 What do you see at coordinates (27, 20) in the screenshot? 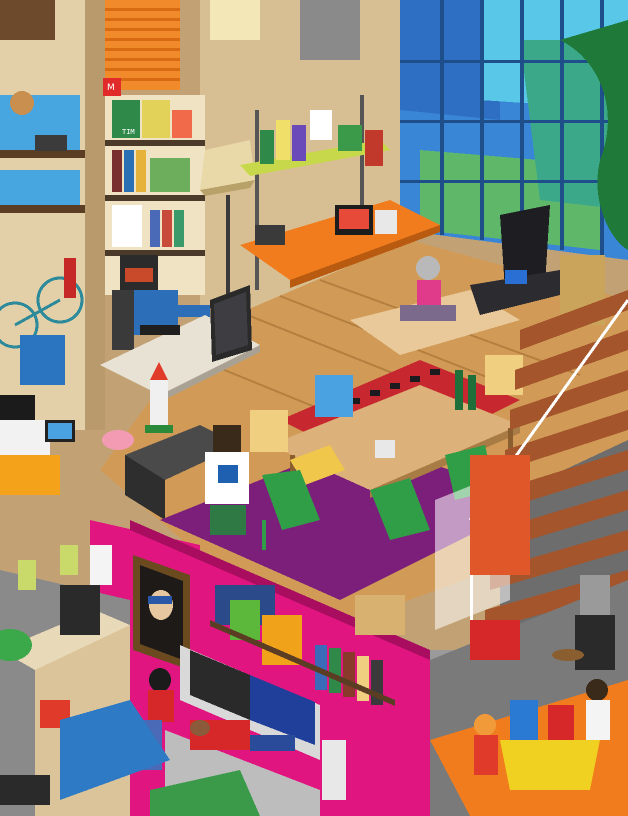
I see `top-crate` at bounding box center [27, 20].